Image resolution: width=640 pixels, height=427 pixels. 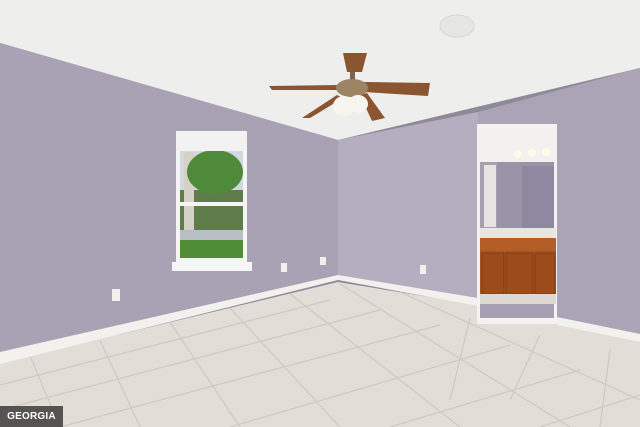 I want to click on back-wall, so click(x=408, y=206).